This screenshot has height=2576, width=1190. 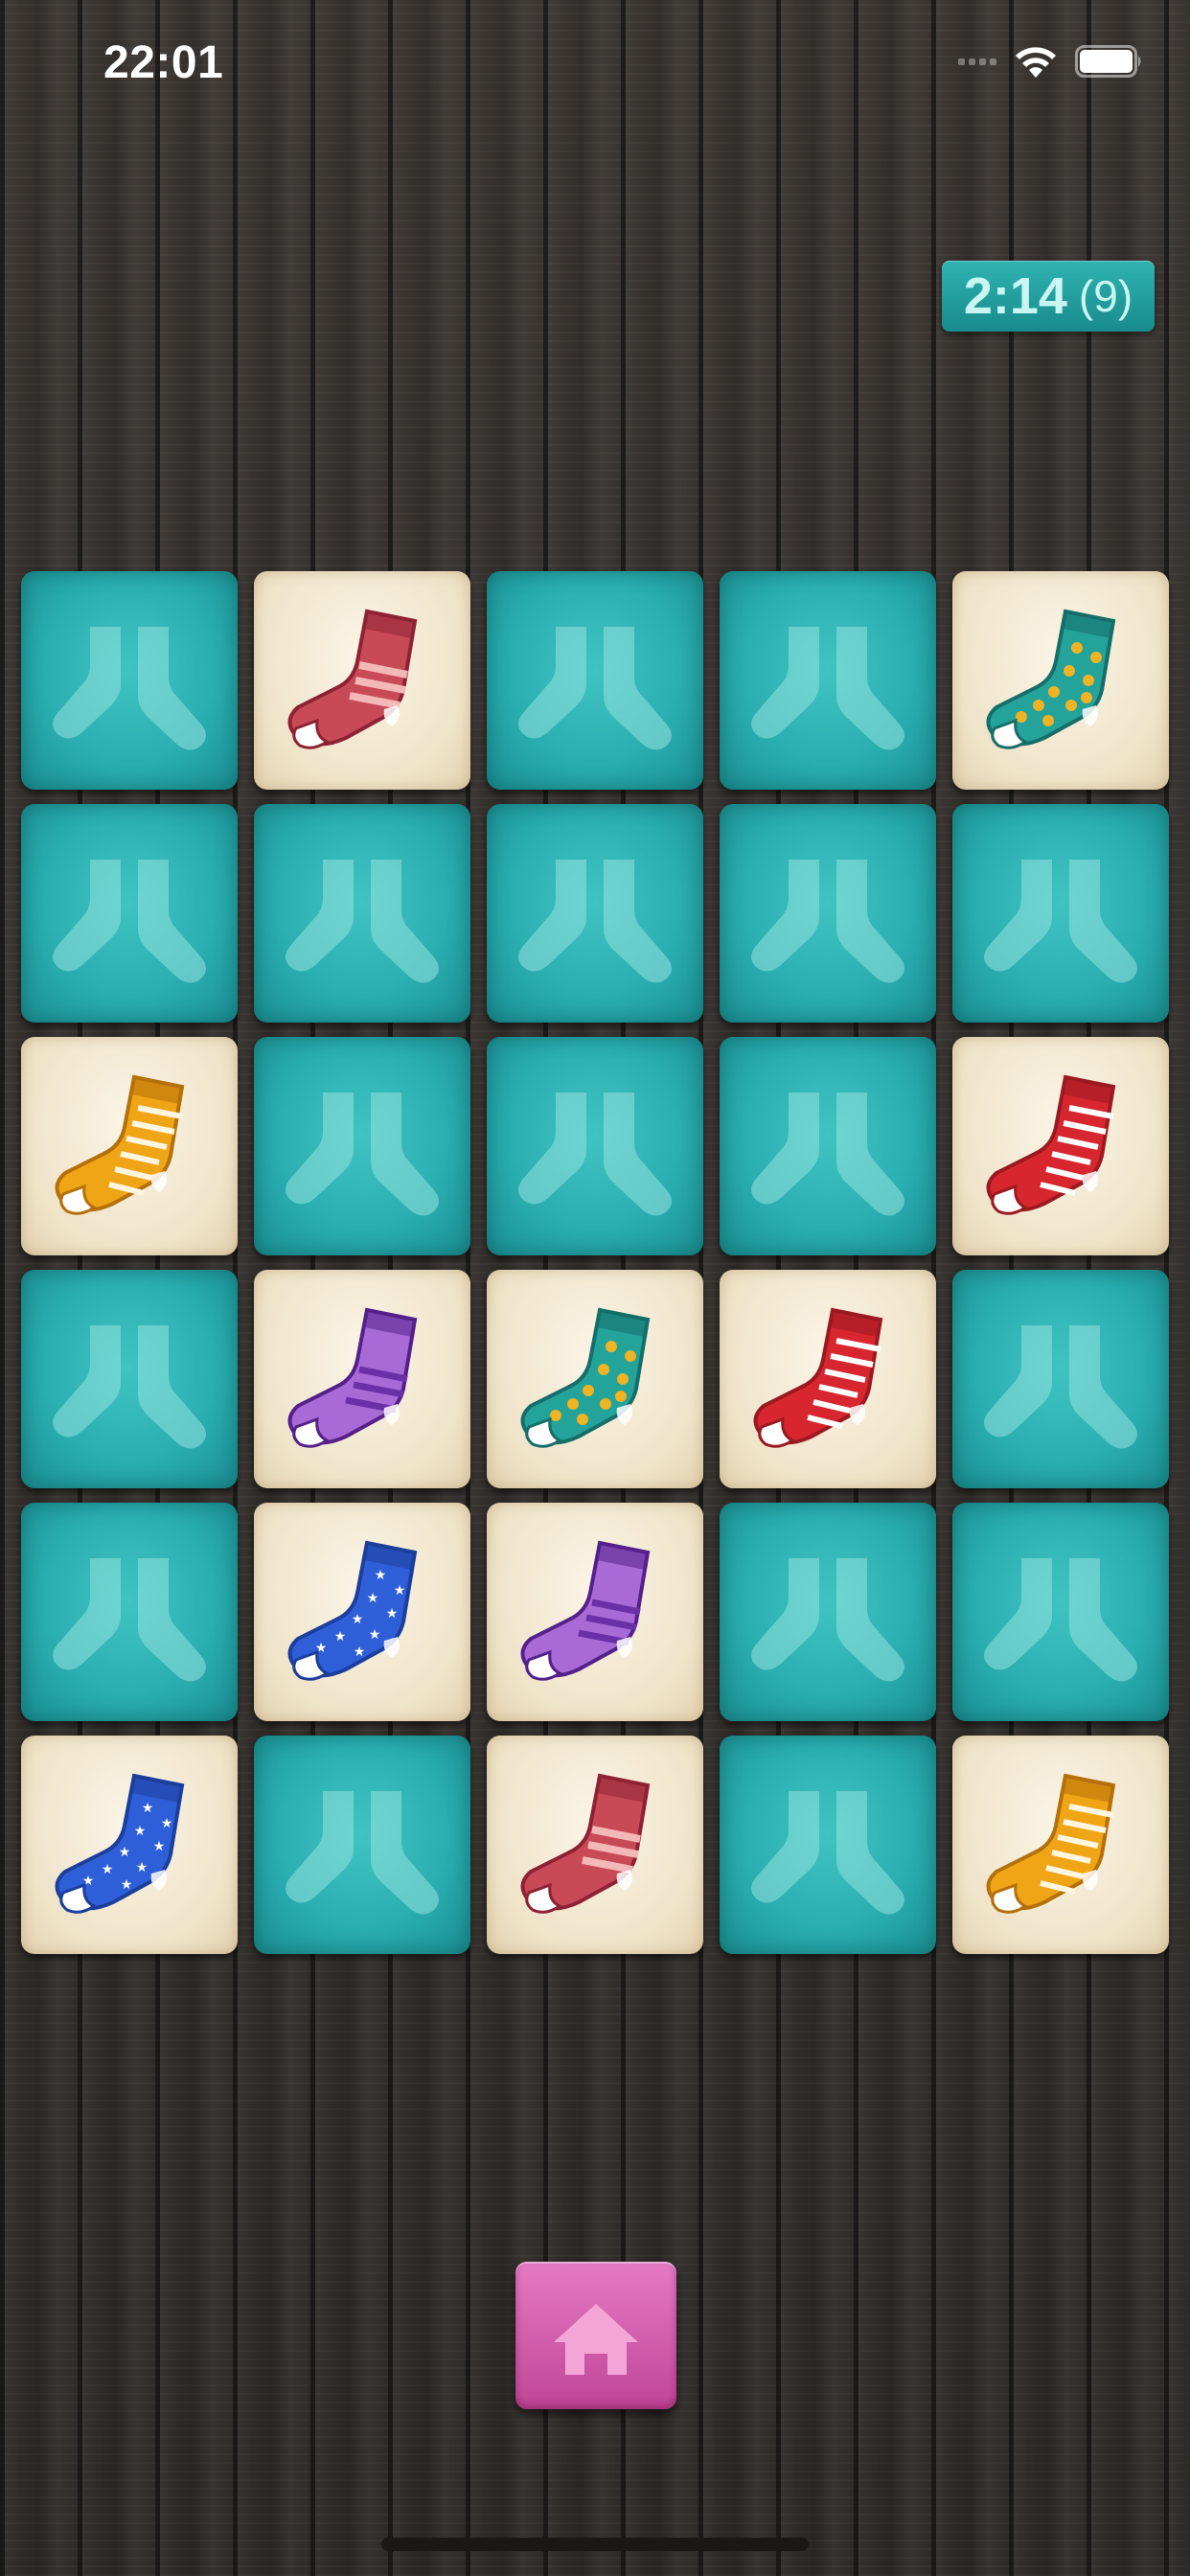 I want to click on wifi-icon, so click(x=1036, y=63).